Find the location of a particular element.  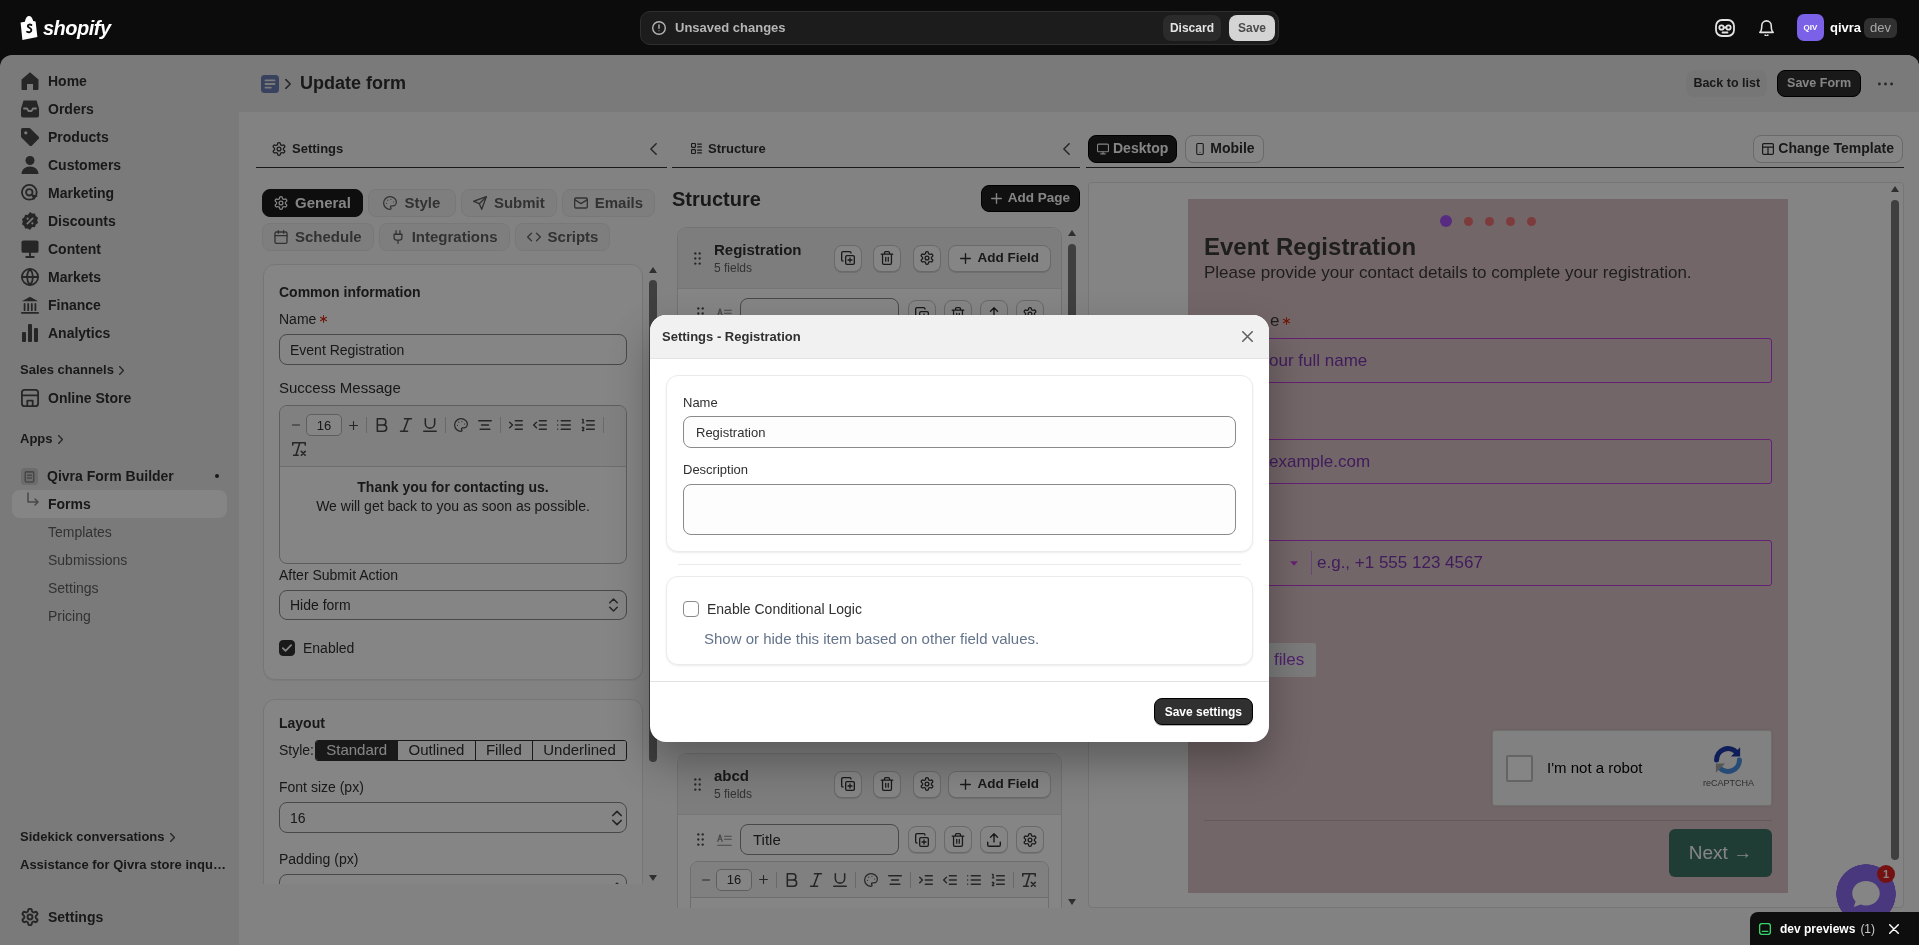

nav-item: Markets is located at coordinates (119, 277).